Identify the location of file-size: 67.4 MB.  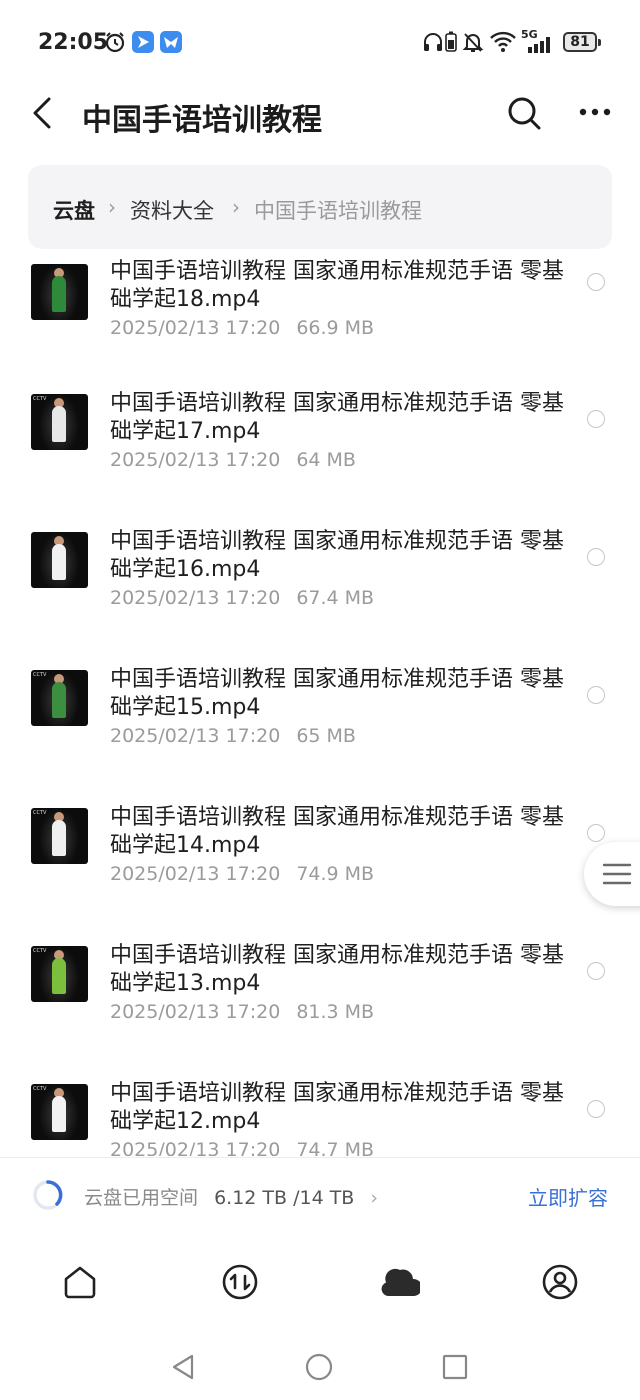
(335, 598).